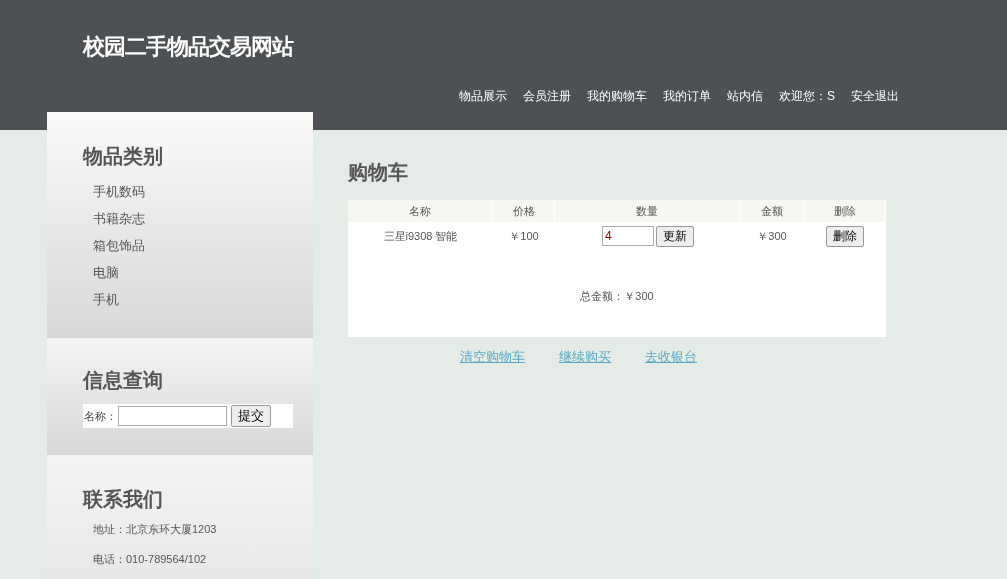 This screenshot has height=579, width=1007. Describe the element at coordinates (807, 96) in the screenshot. I see `nav-link: 欢迎您：S` at that location.